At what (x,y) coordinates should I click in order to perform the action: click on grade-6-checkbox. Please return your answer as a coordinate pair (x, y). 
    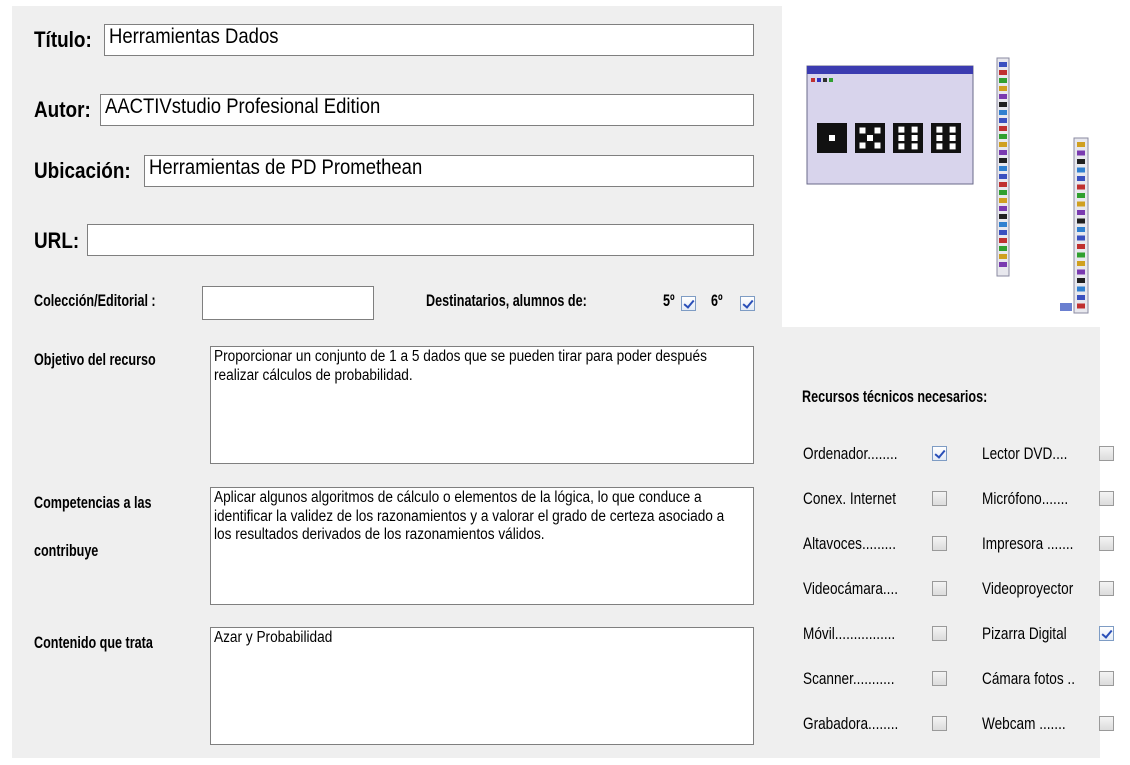
    Looking at the image, I should click on (747, 303).